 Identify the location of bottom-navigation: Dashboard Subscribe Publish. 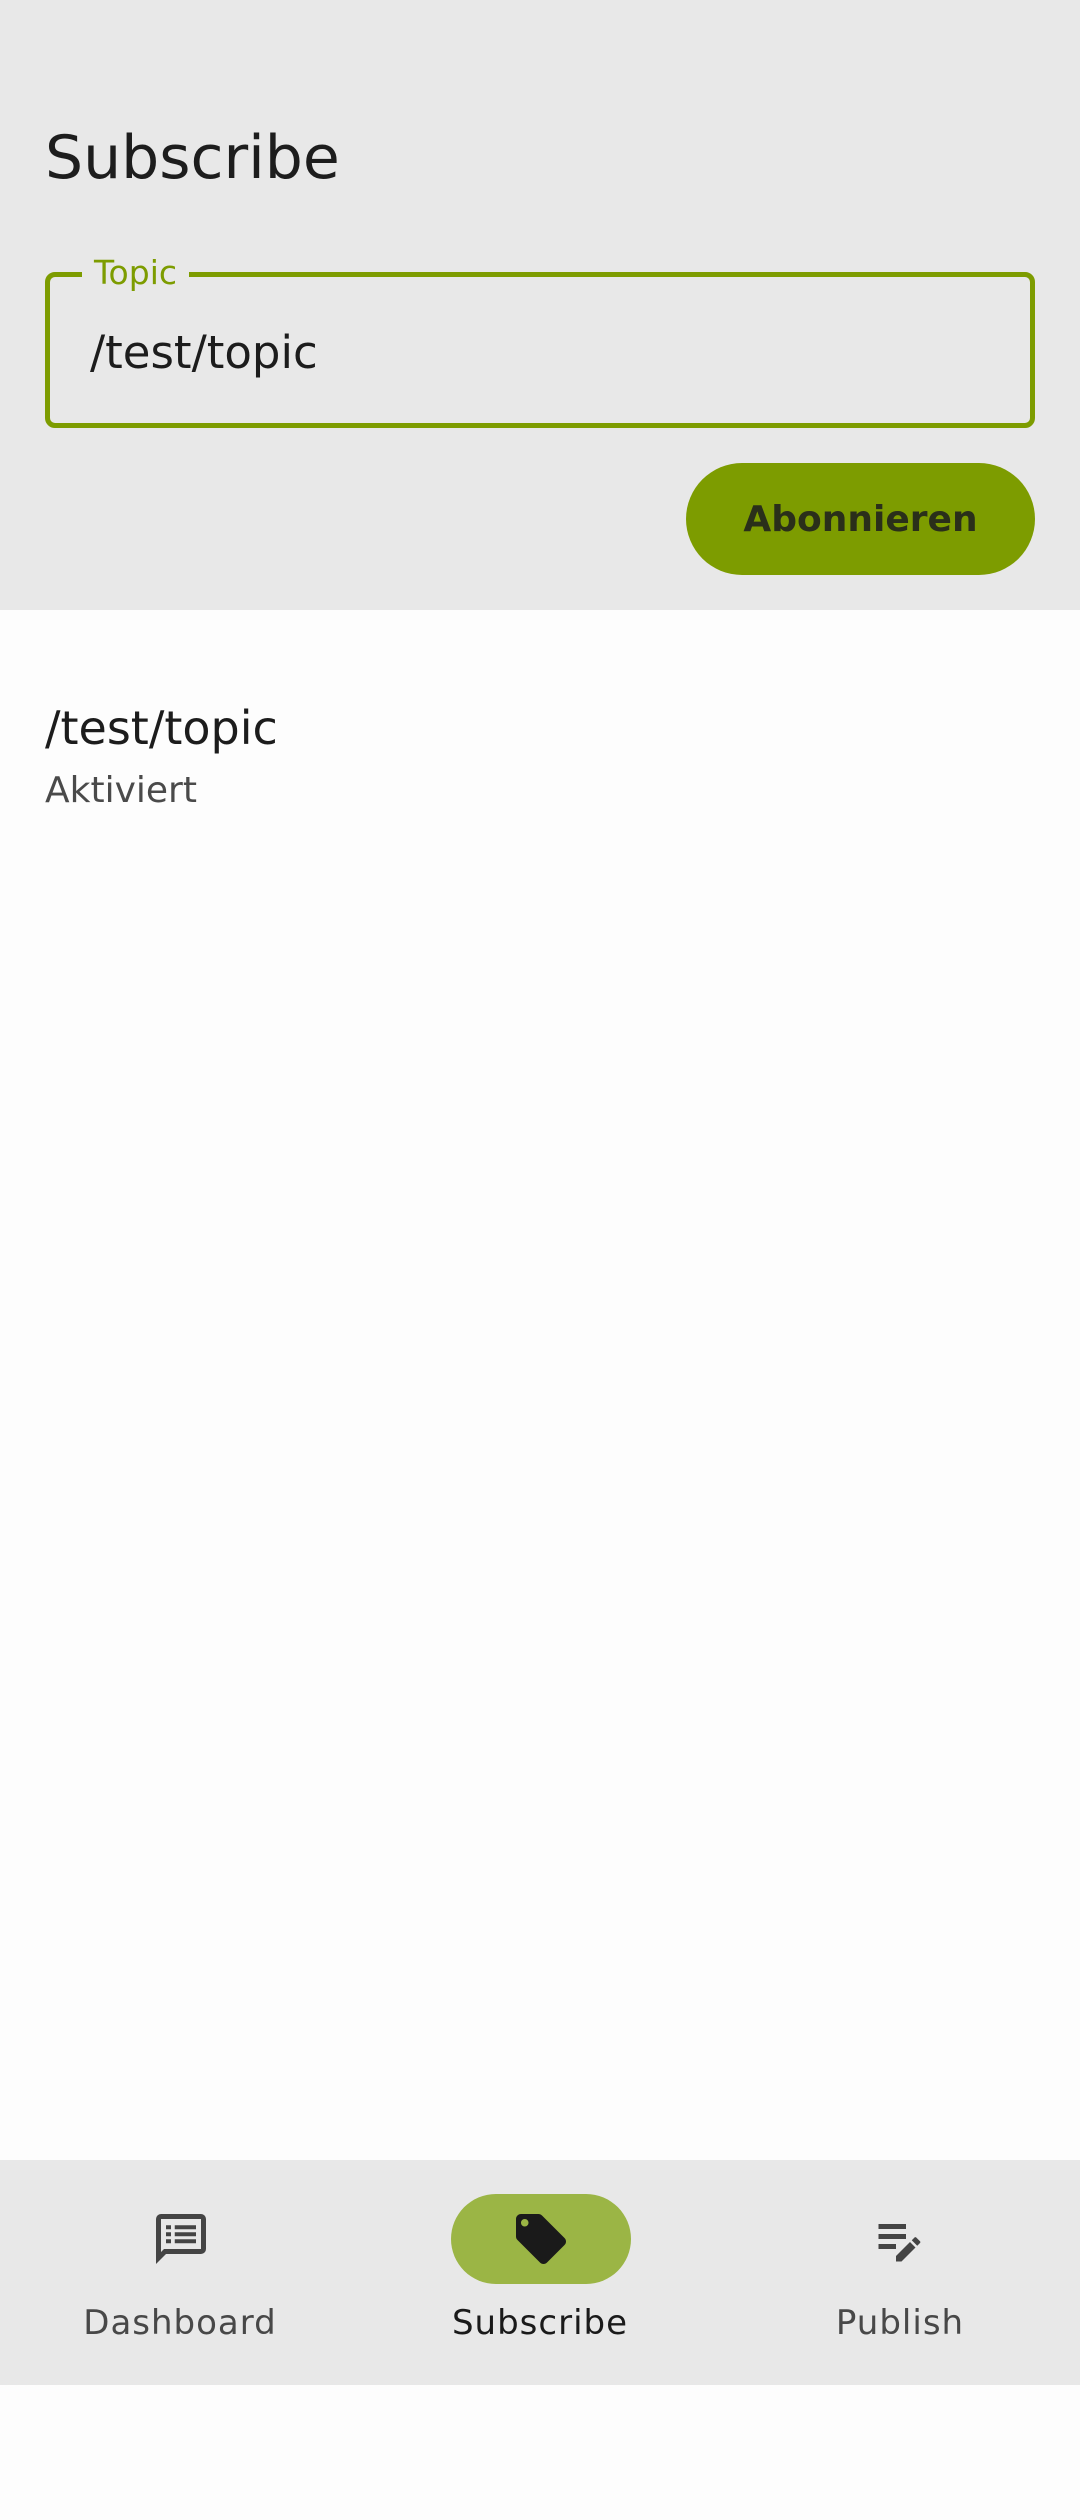
(540, 2272).